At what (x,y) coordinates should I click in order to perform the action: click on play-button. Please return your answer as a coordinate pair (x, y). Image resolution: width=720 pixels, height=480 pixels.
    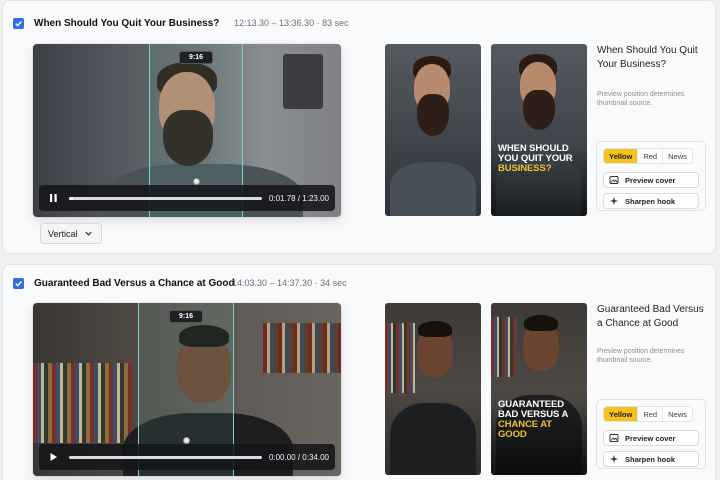
    Looking at the image, I should click on (53, 457).